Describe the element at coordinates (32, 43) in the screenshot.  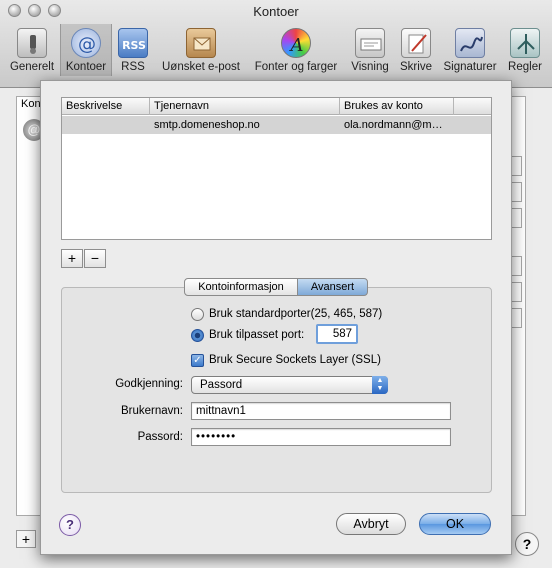
I see `switch-icon` at that location.